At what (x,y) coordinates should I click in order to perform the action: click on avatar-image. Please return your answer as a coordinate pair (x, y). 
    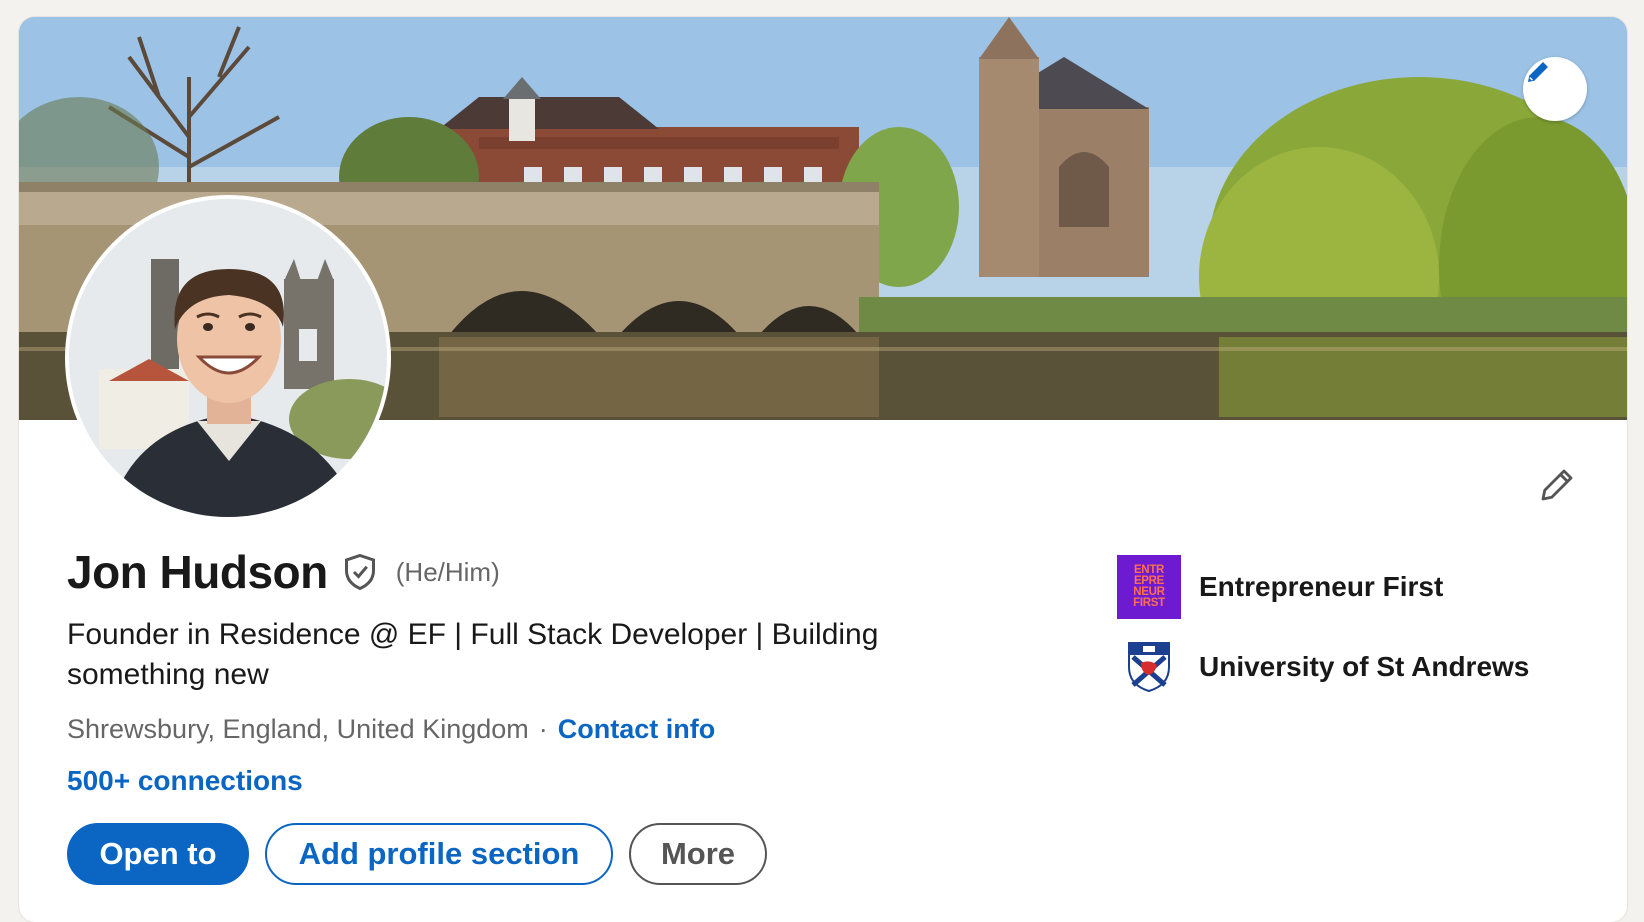
    Looking at the image, I should click on (228, 358).